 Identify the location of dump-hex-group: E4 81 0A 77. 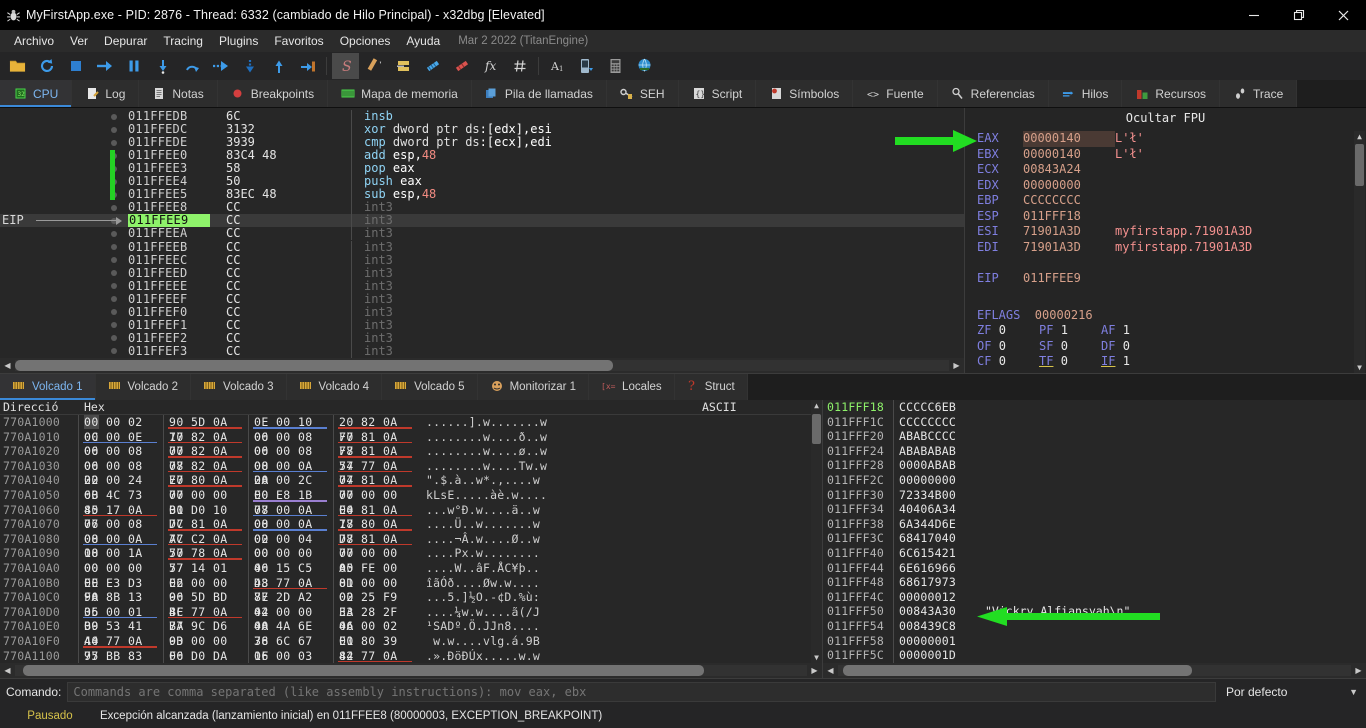
(375, 516).